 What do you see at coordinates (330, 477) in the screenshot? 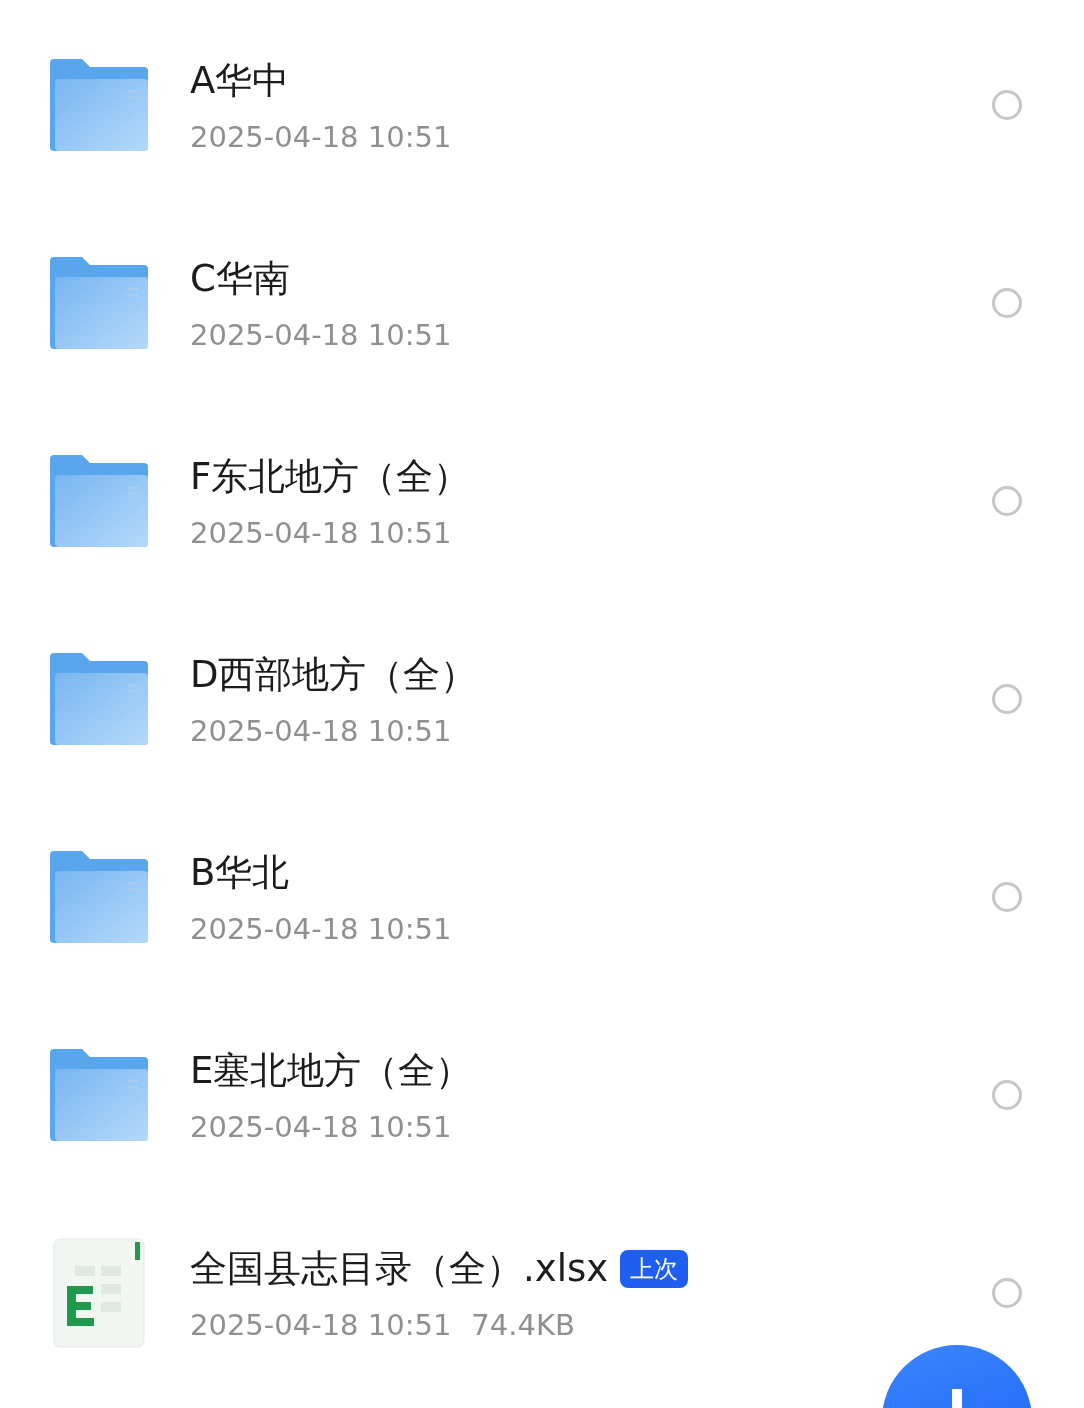
I see `file-name: F东北地方（全）` at bounding box center [330, 477].